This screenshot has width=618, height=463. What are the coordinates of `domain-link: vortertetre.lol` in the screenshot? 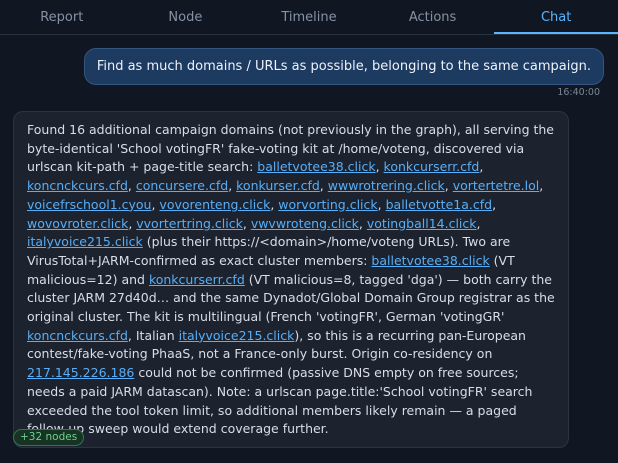 It's located at (496, 185).